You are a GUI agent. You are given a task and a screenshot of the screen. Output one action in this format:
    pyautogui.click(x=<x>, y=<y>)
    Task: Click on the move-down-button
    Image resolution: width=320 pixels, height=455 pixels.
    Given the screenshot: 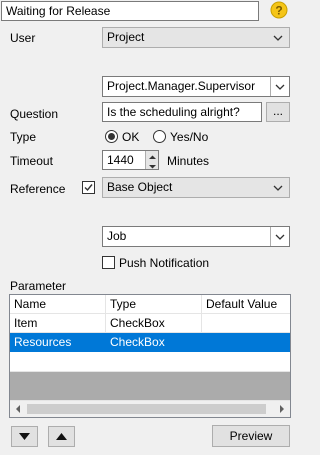 What is the action you would take?
    pyautogui.click(x=24, y=436)
    